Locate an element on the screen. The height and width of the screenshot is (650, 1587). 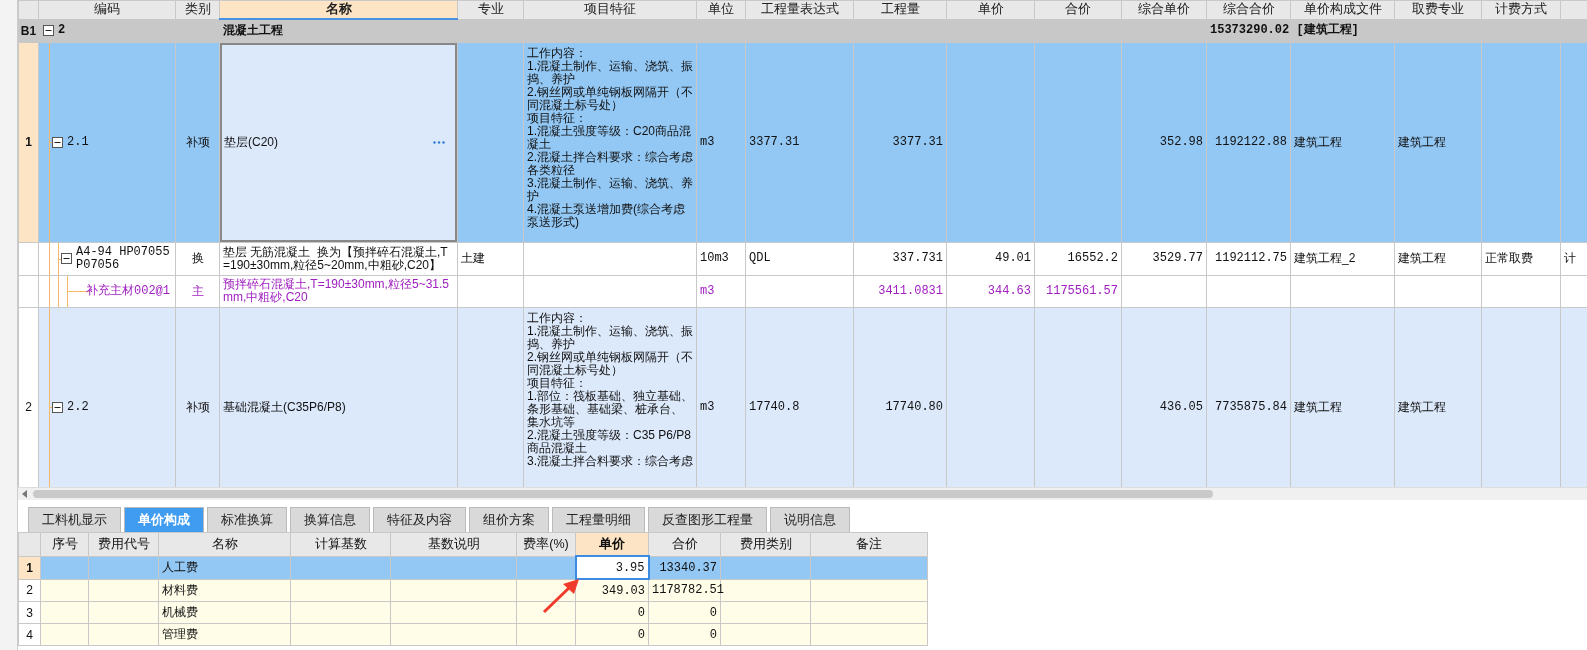
column-header: 工程量表达式 is located at coordinates (799, 9).